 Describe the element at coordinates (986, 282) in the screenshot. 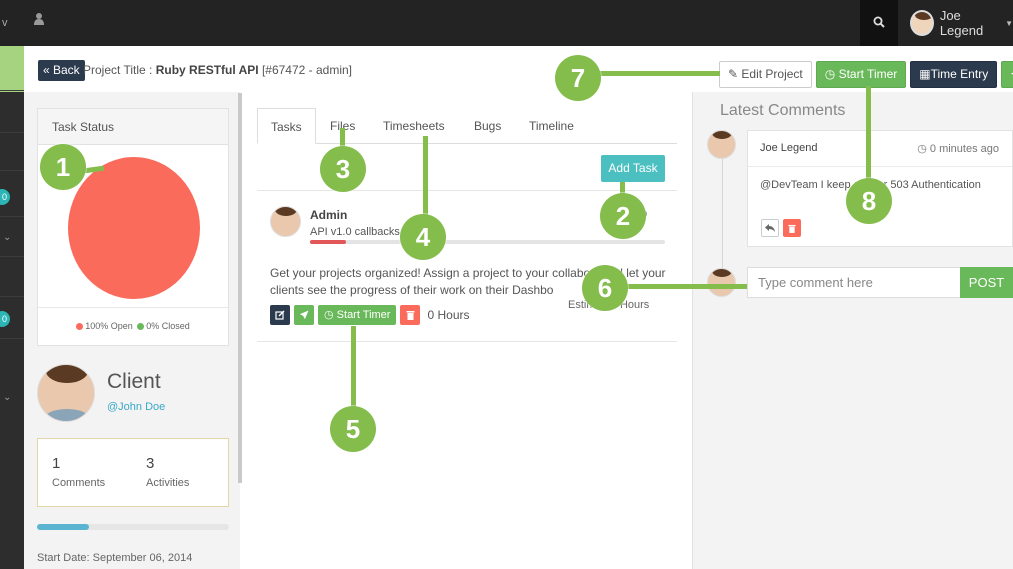

I see `post-button: POST` at that location.